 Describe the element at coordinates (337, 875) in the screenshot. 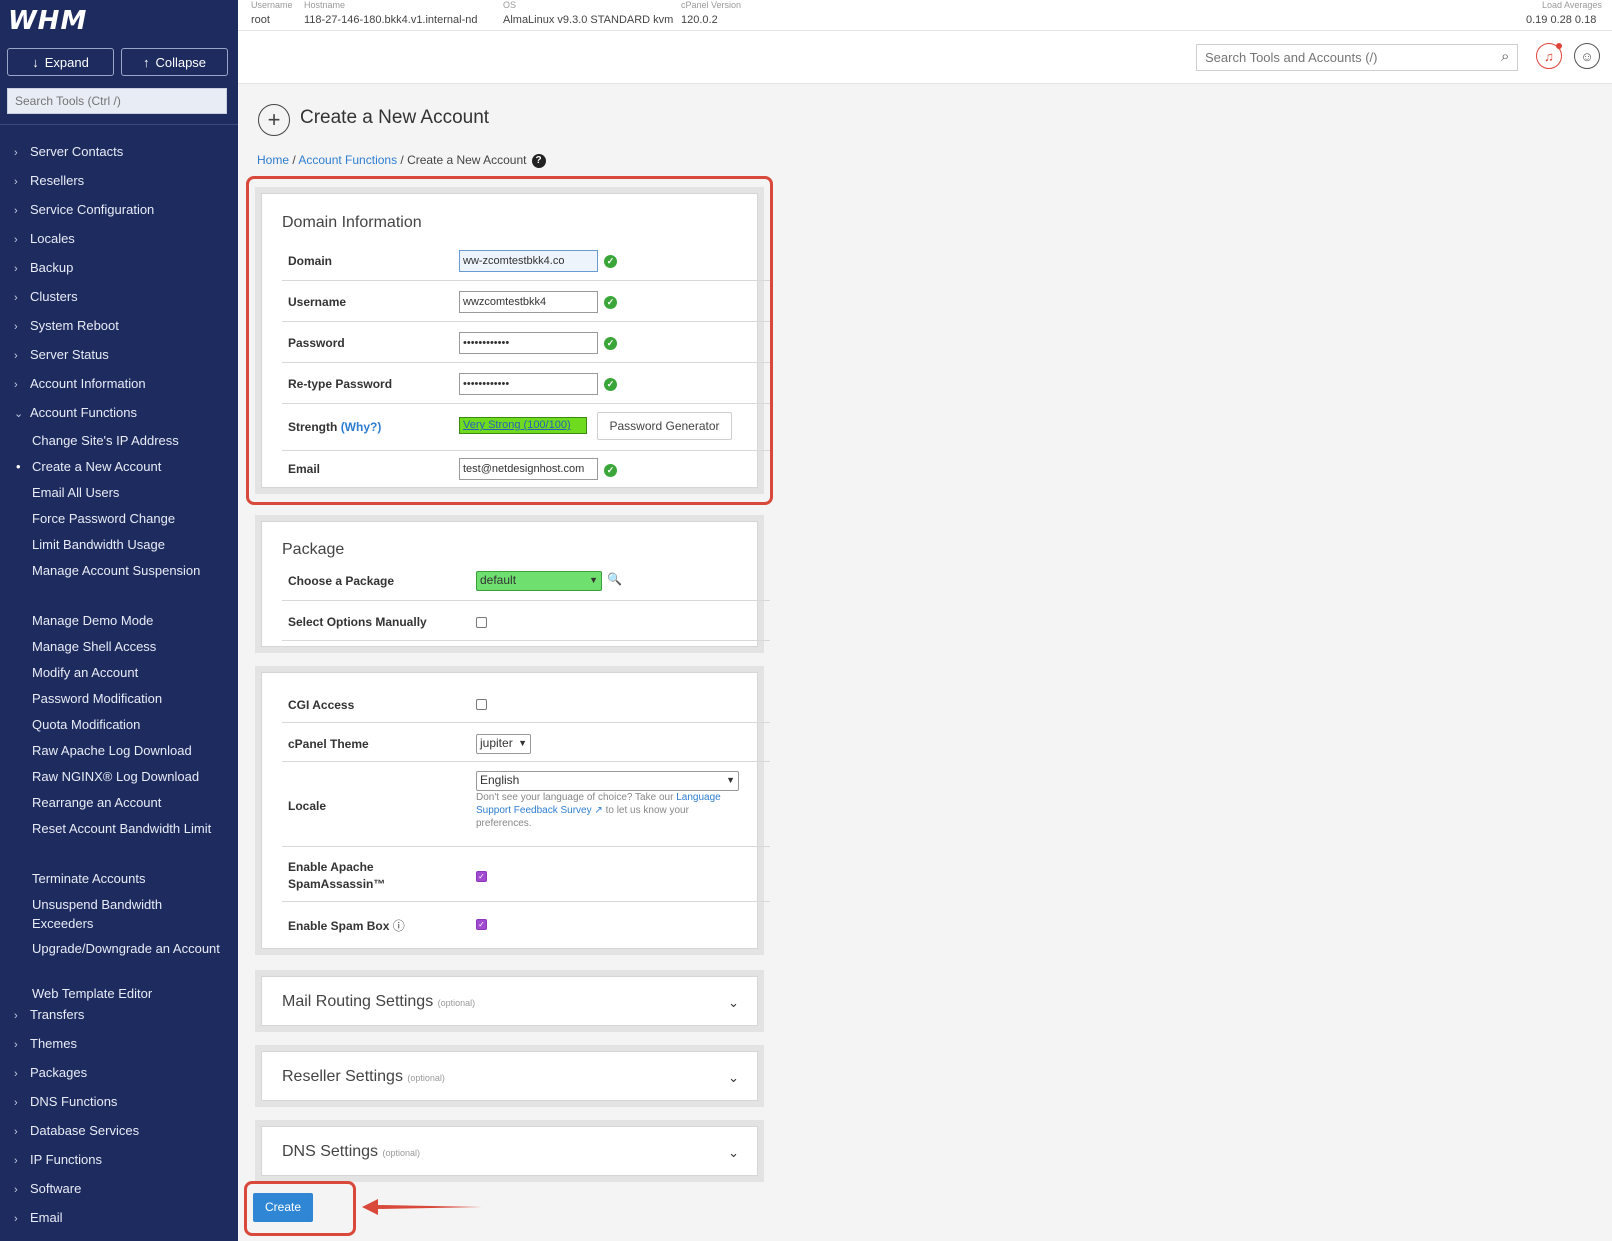

I see `enable-spamassassin-label: Enable Apache SpamAssassin™` at that location.